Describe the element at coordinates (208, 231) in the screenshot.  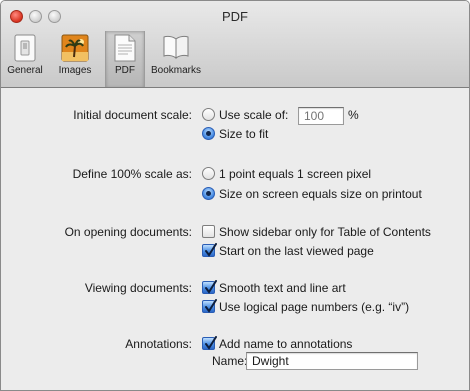
I see `show-sidebar-checkbox-box` at that location.